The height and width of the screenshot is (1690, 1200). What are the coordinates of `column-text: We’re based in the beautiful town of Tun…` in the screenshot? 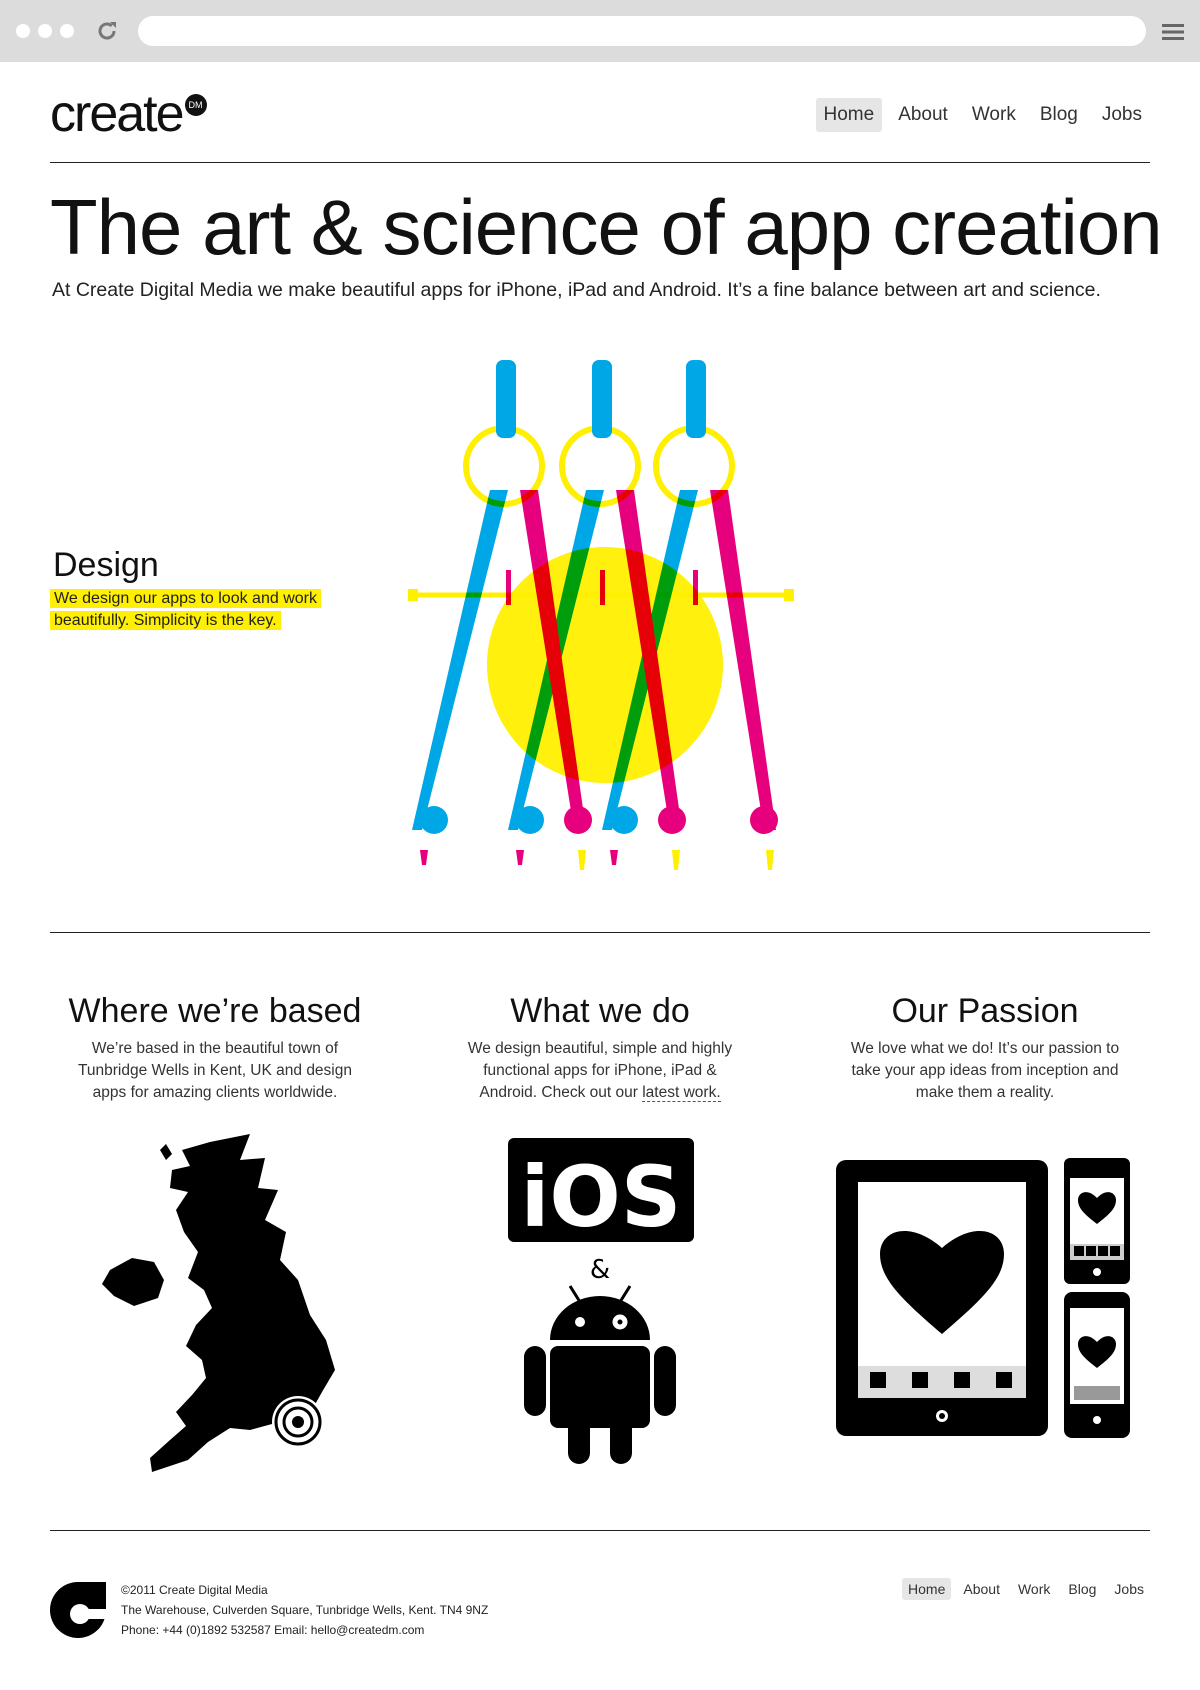 It's located at (215, 1070).